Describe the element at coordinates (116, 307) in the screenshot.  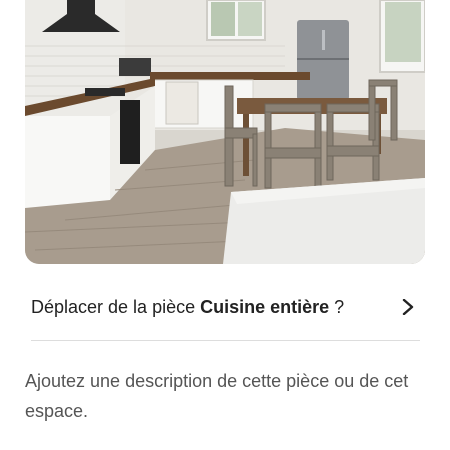
I see `move-room-prefix: Déplacer de la pièce` at that location.